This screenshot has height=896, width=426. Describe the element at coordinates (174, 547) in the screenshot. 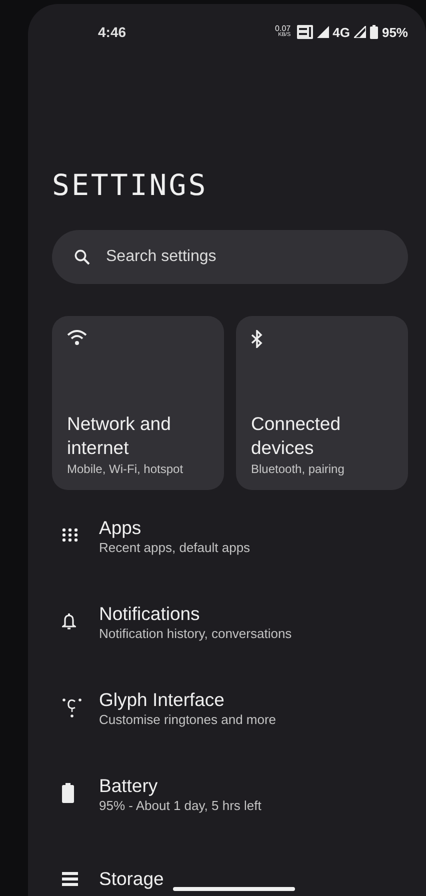

I see `item-subtitle: Recent apps, default apps` at that location.